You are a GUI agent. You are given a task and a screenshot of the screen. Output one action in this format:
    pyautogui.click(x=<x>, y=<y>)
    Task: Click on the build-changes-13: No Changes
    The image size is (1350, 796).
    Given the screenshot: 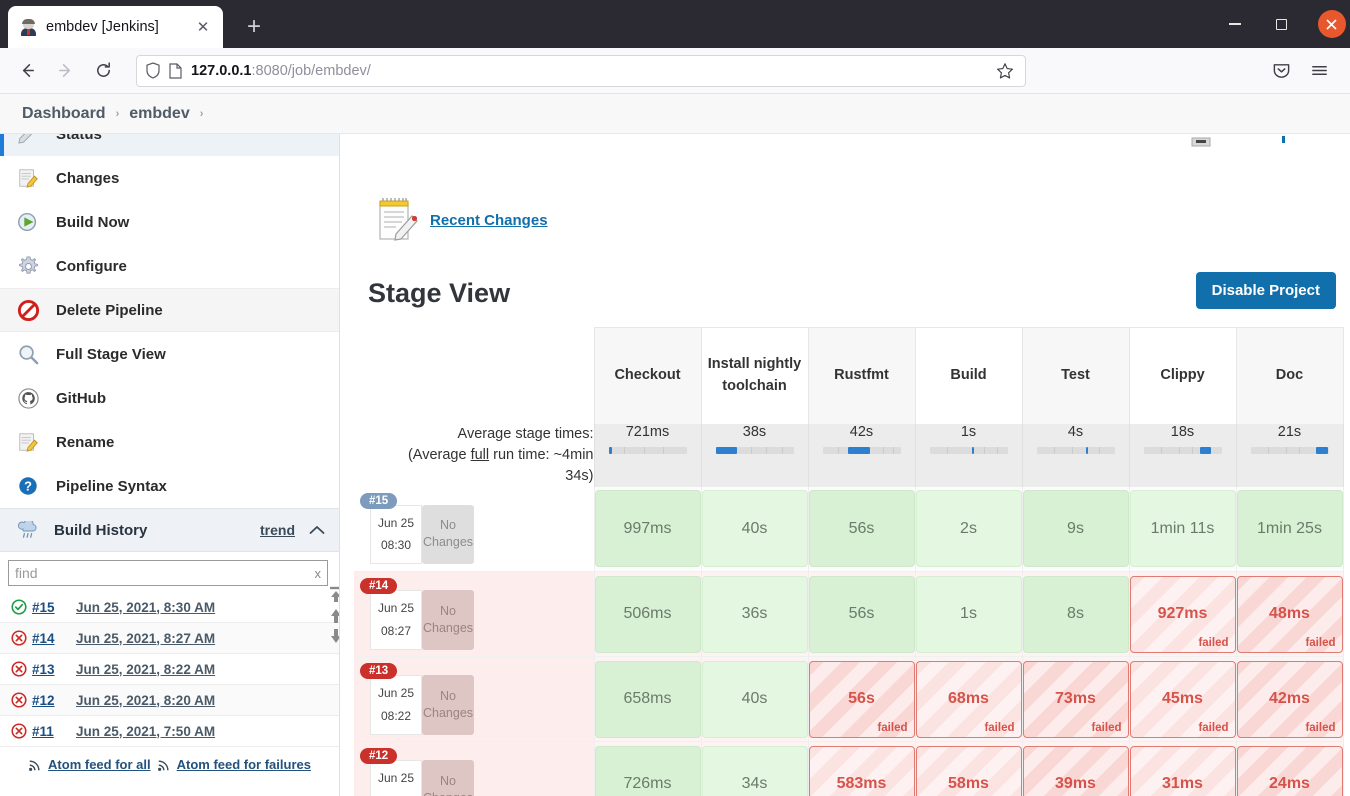 What is the action you would take?
    pyautogui.click(x=448, y=705)
    